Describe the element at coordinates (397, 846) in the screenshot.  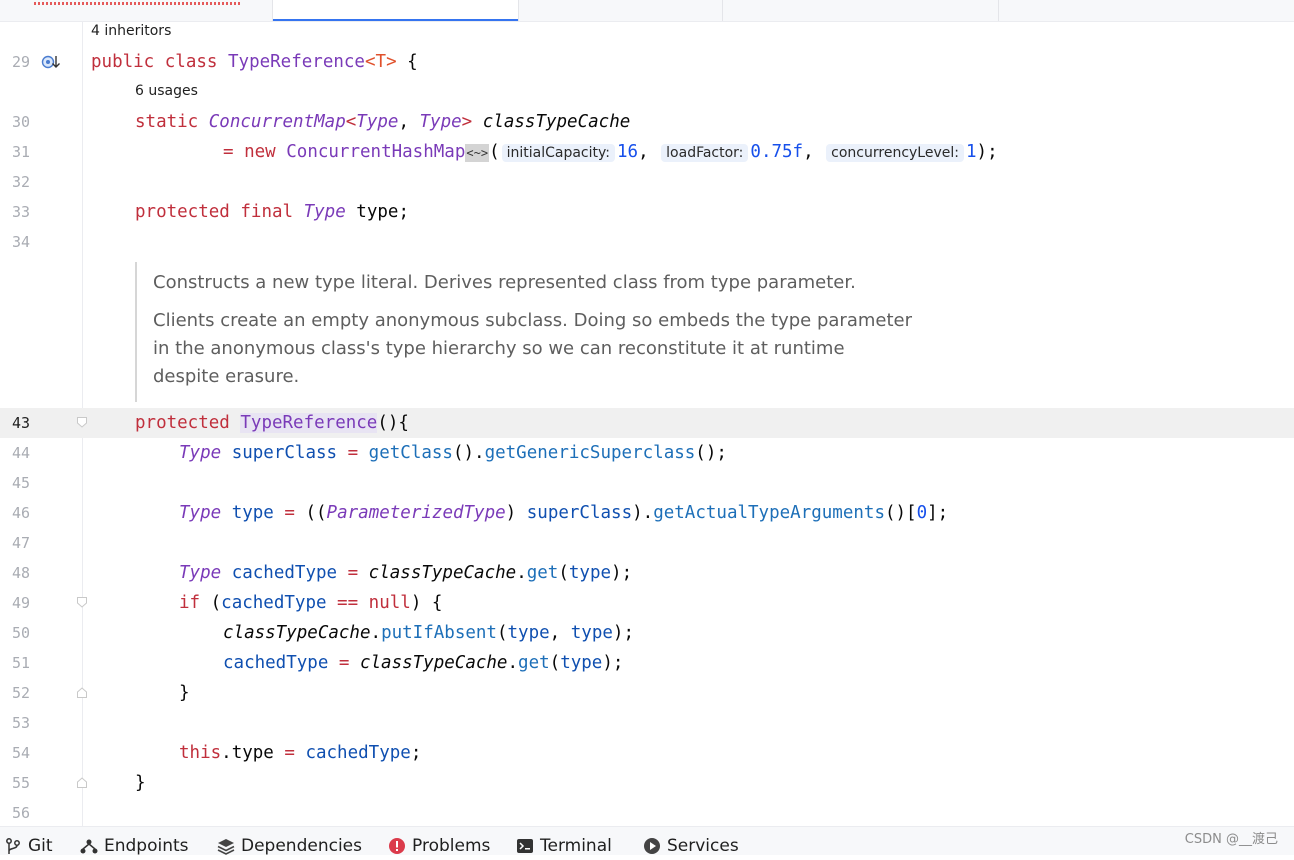
I see `error-icon` at that location.